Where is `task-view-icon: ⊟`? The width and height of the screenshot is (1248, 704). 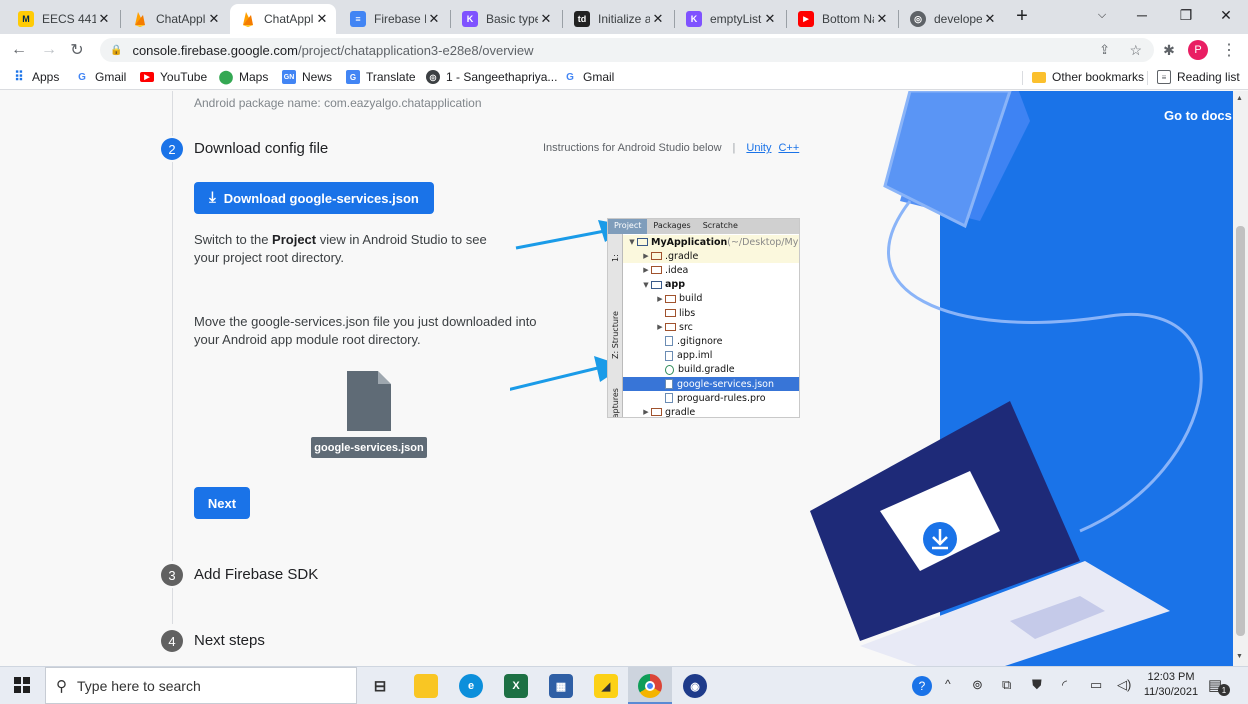
task-view-icon: ⊟ is located at coordinates (380, 686).